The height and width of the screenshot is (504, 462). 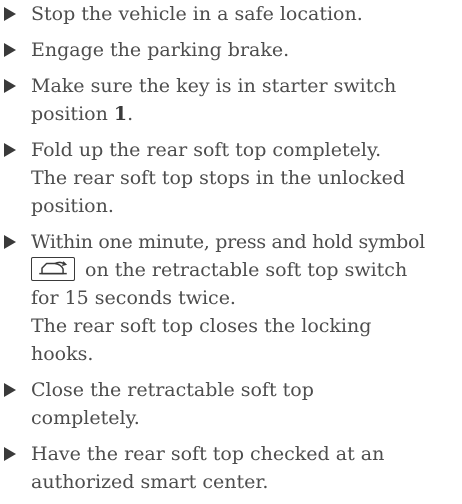 I want to click on convertible-top-symbol-icon, so click(x=53, y=269).